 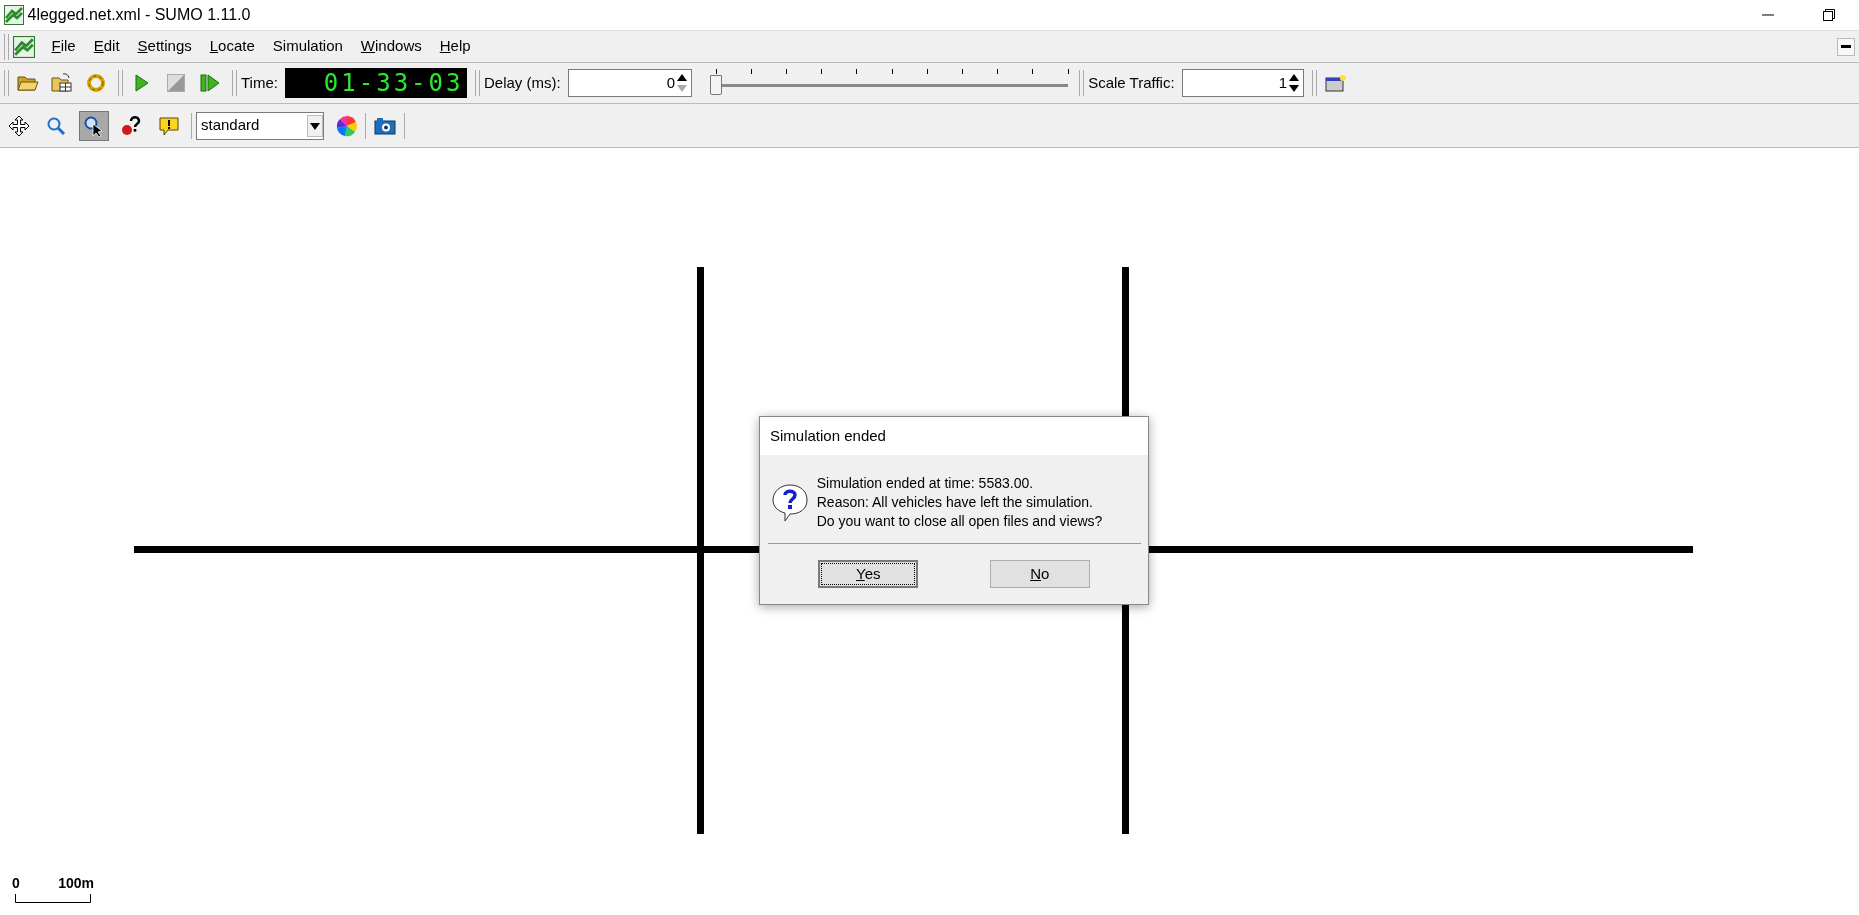 I want to click on menu-item: Help, so click(x=455, y=46).